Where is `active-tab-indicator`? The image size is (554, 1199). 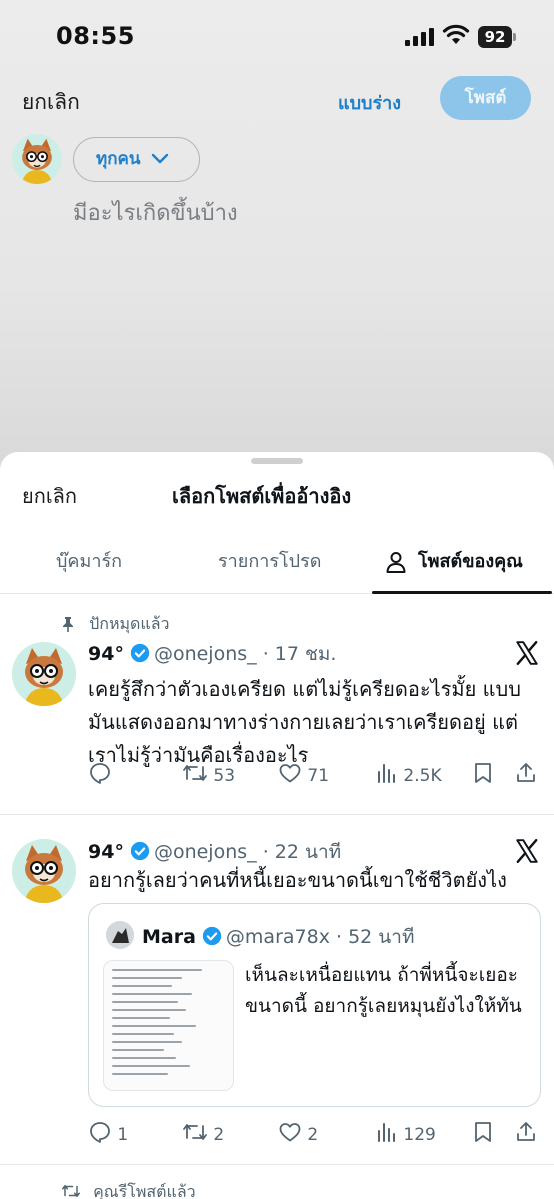 active-tab-indicator is located at coordinates (462, 592).